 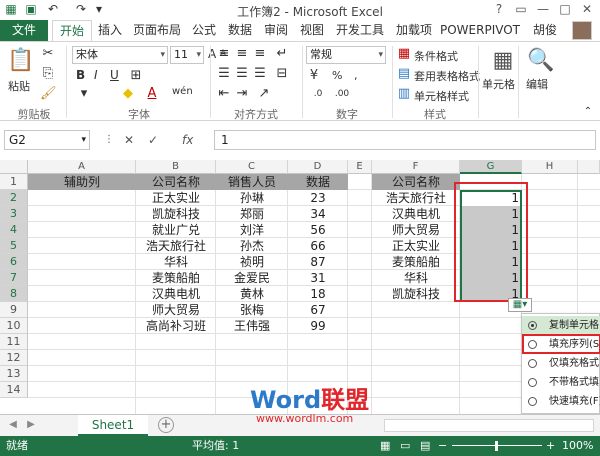 I want to click on list-cell: 麦策船舶, so click(x=416, y=262).